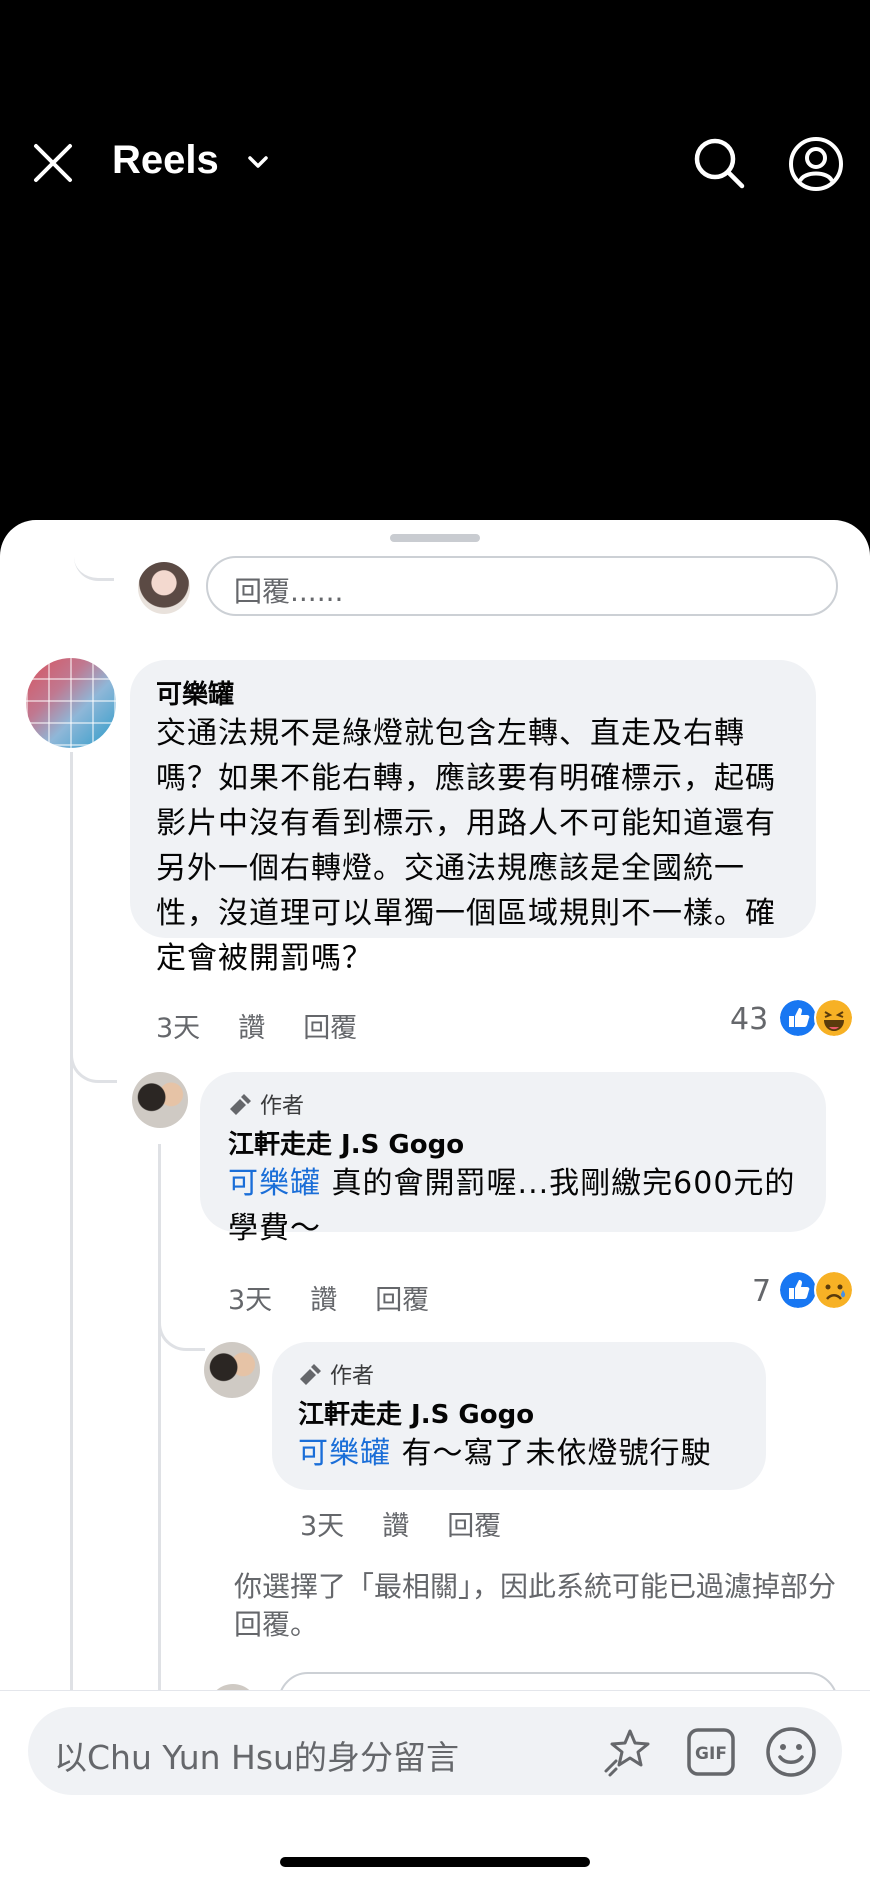  I want to click on drag-handle, so click(435, 538).